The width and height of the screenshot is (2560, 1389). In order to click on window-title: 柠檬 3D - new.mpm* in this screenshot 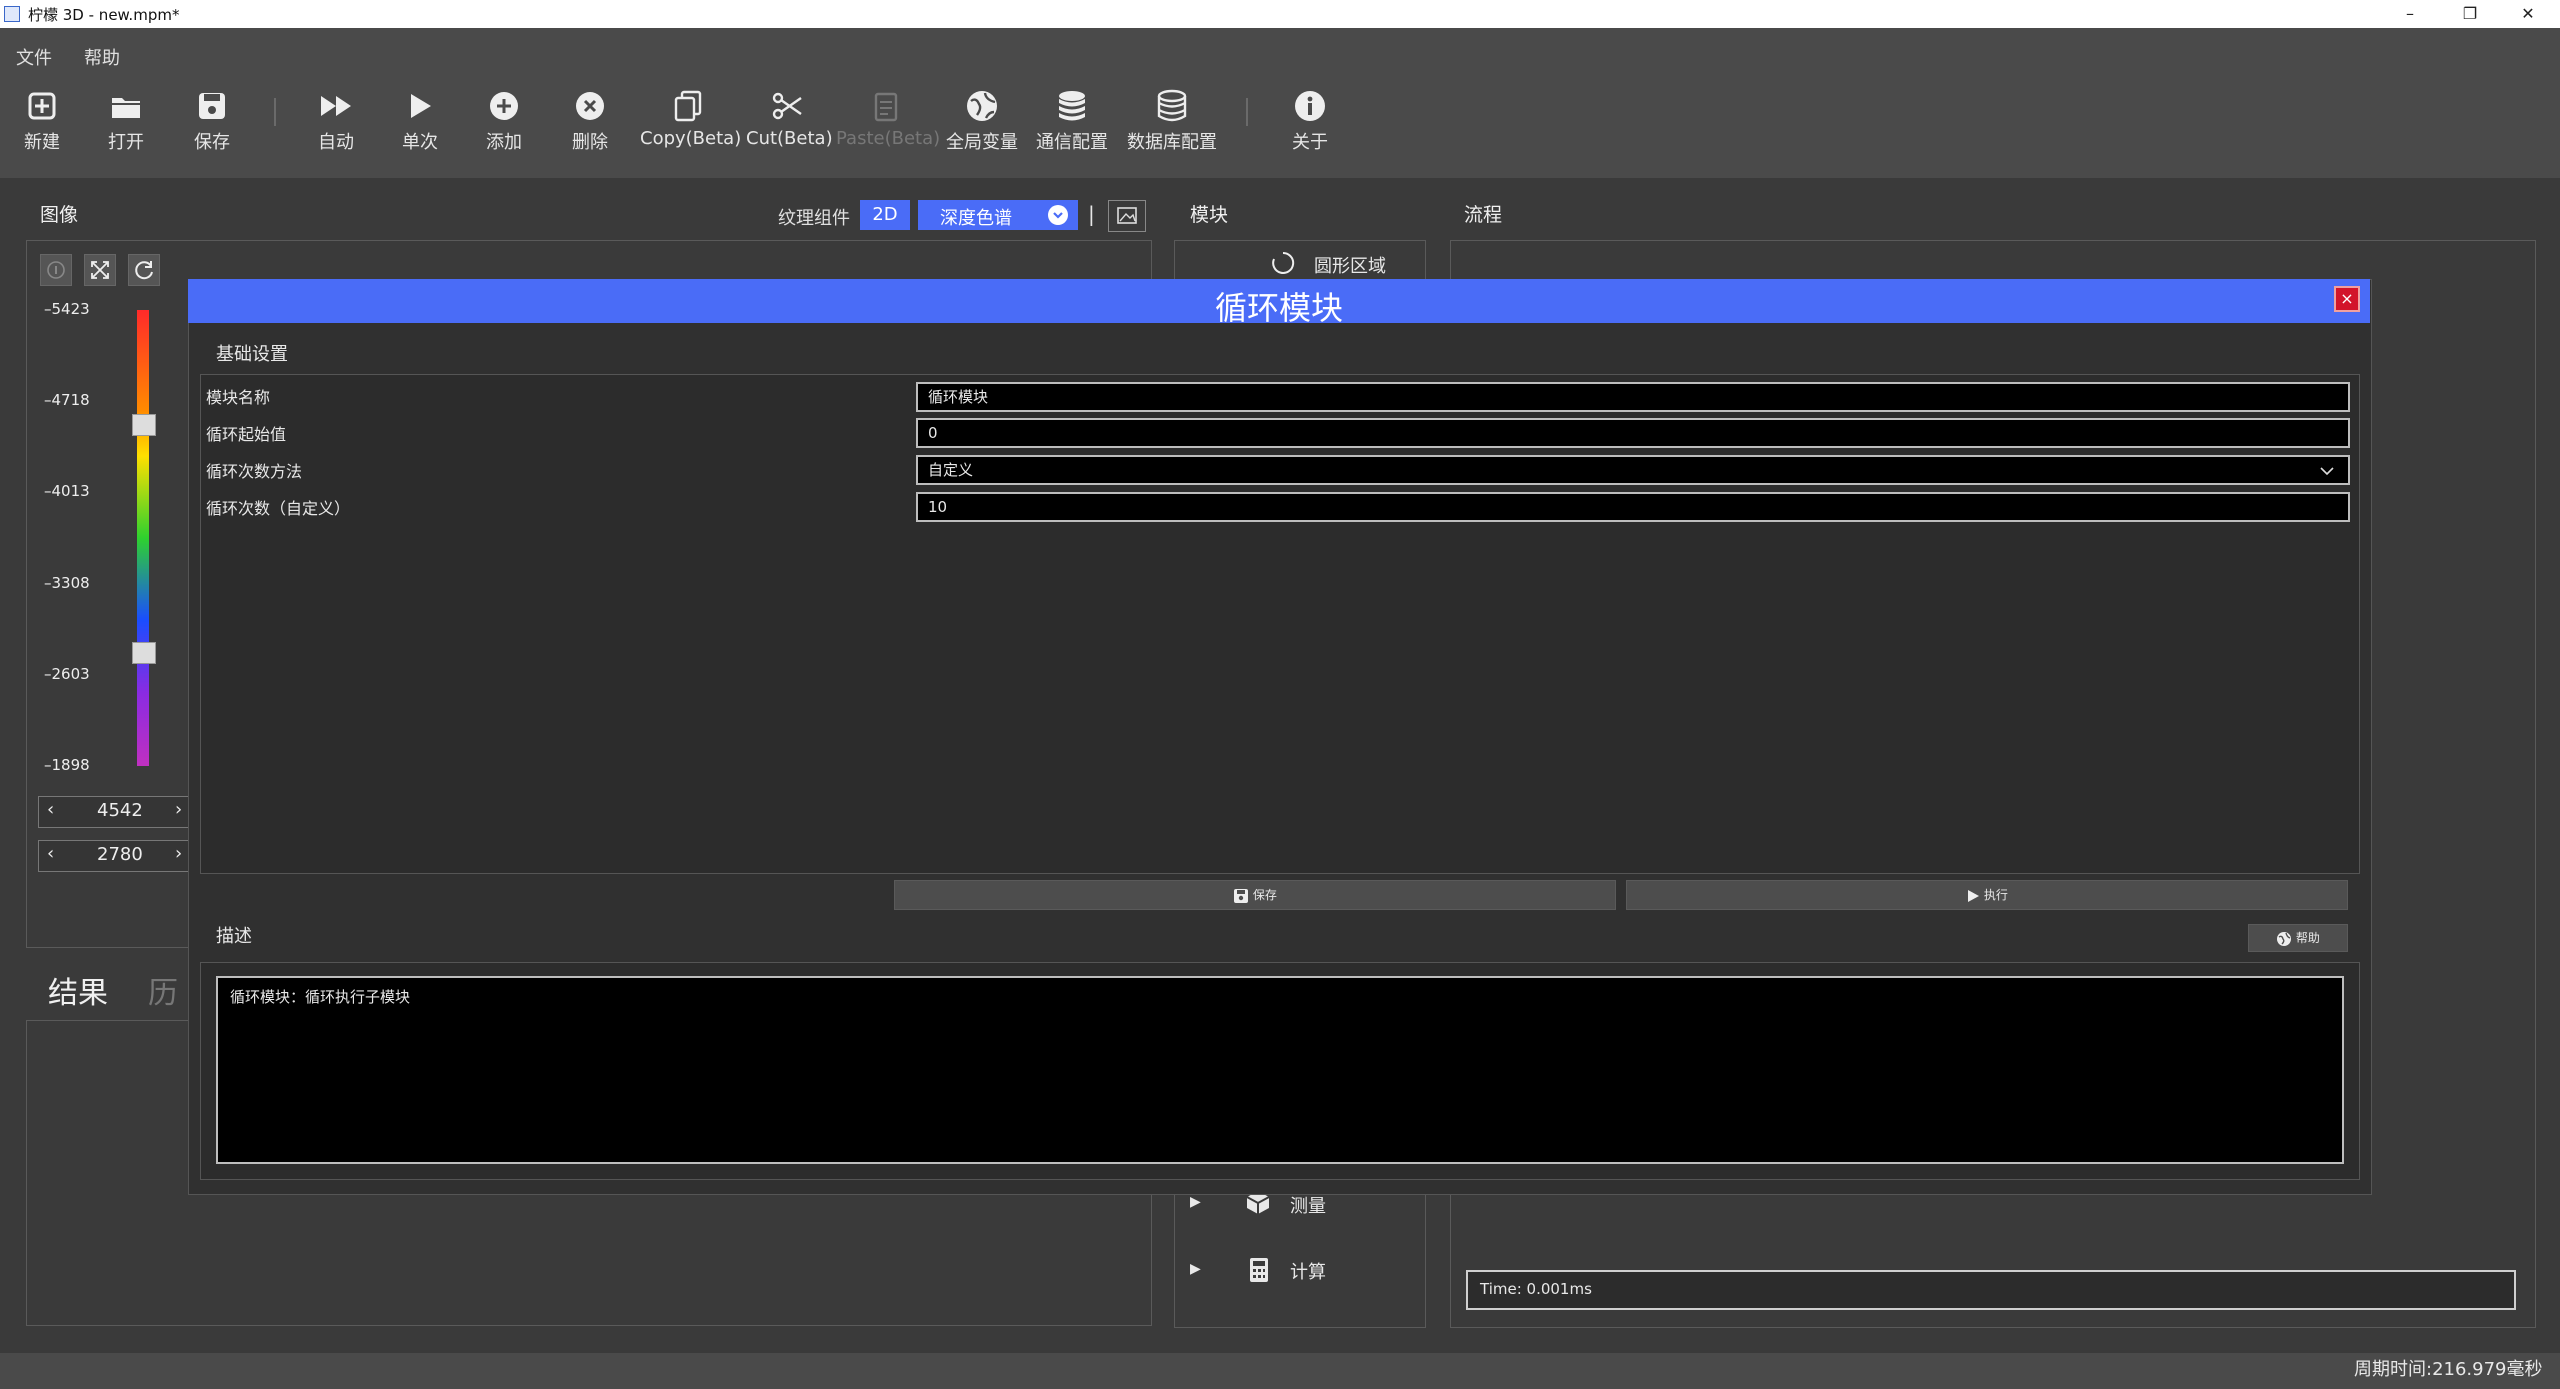, I will do `click(104, 15)`.